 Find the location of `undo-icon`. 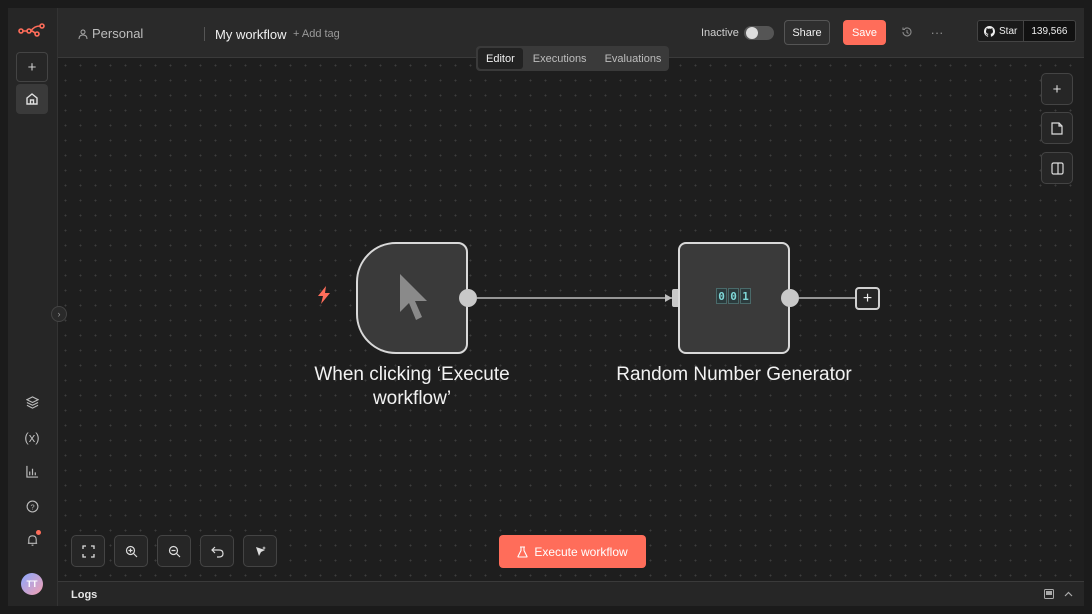

undo-icon is located at coordinates (217, 551).